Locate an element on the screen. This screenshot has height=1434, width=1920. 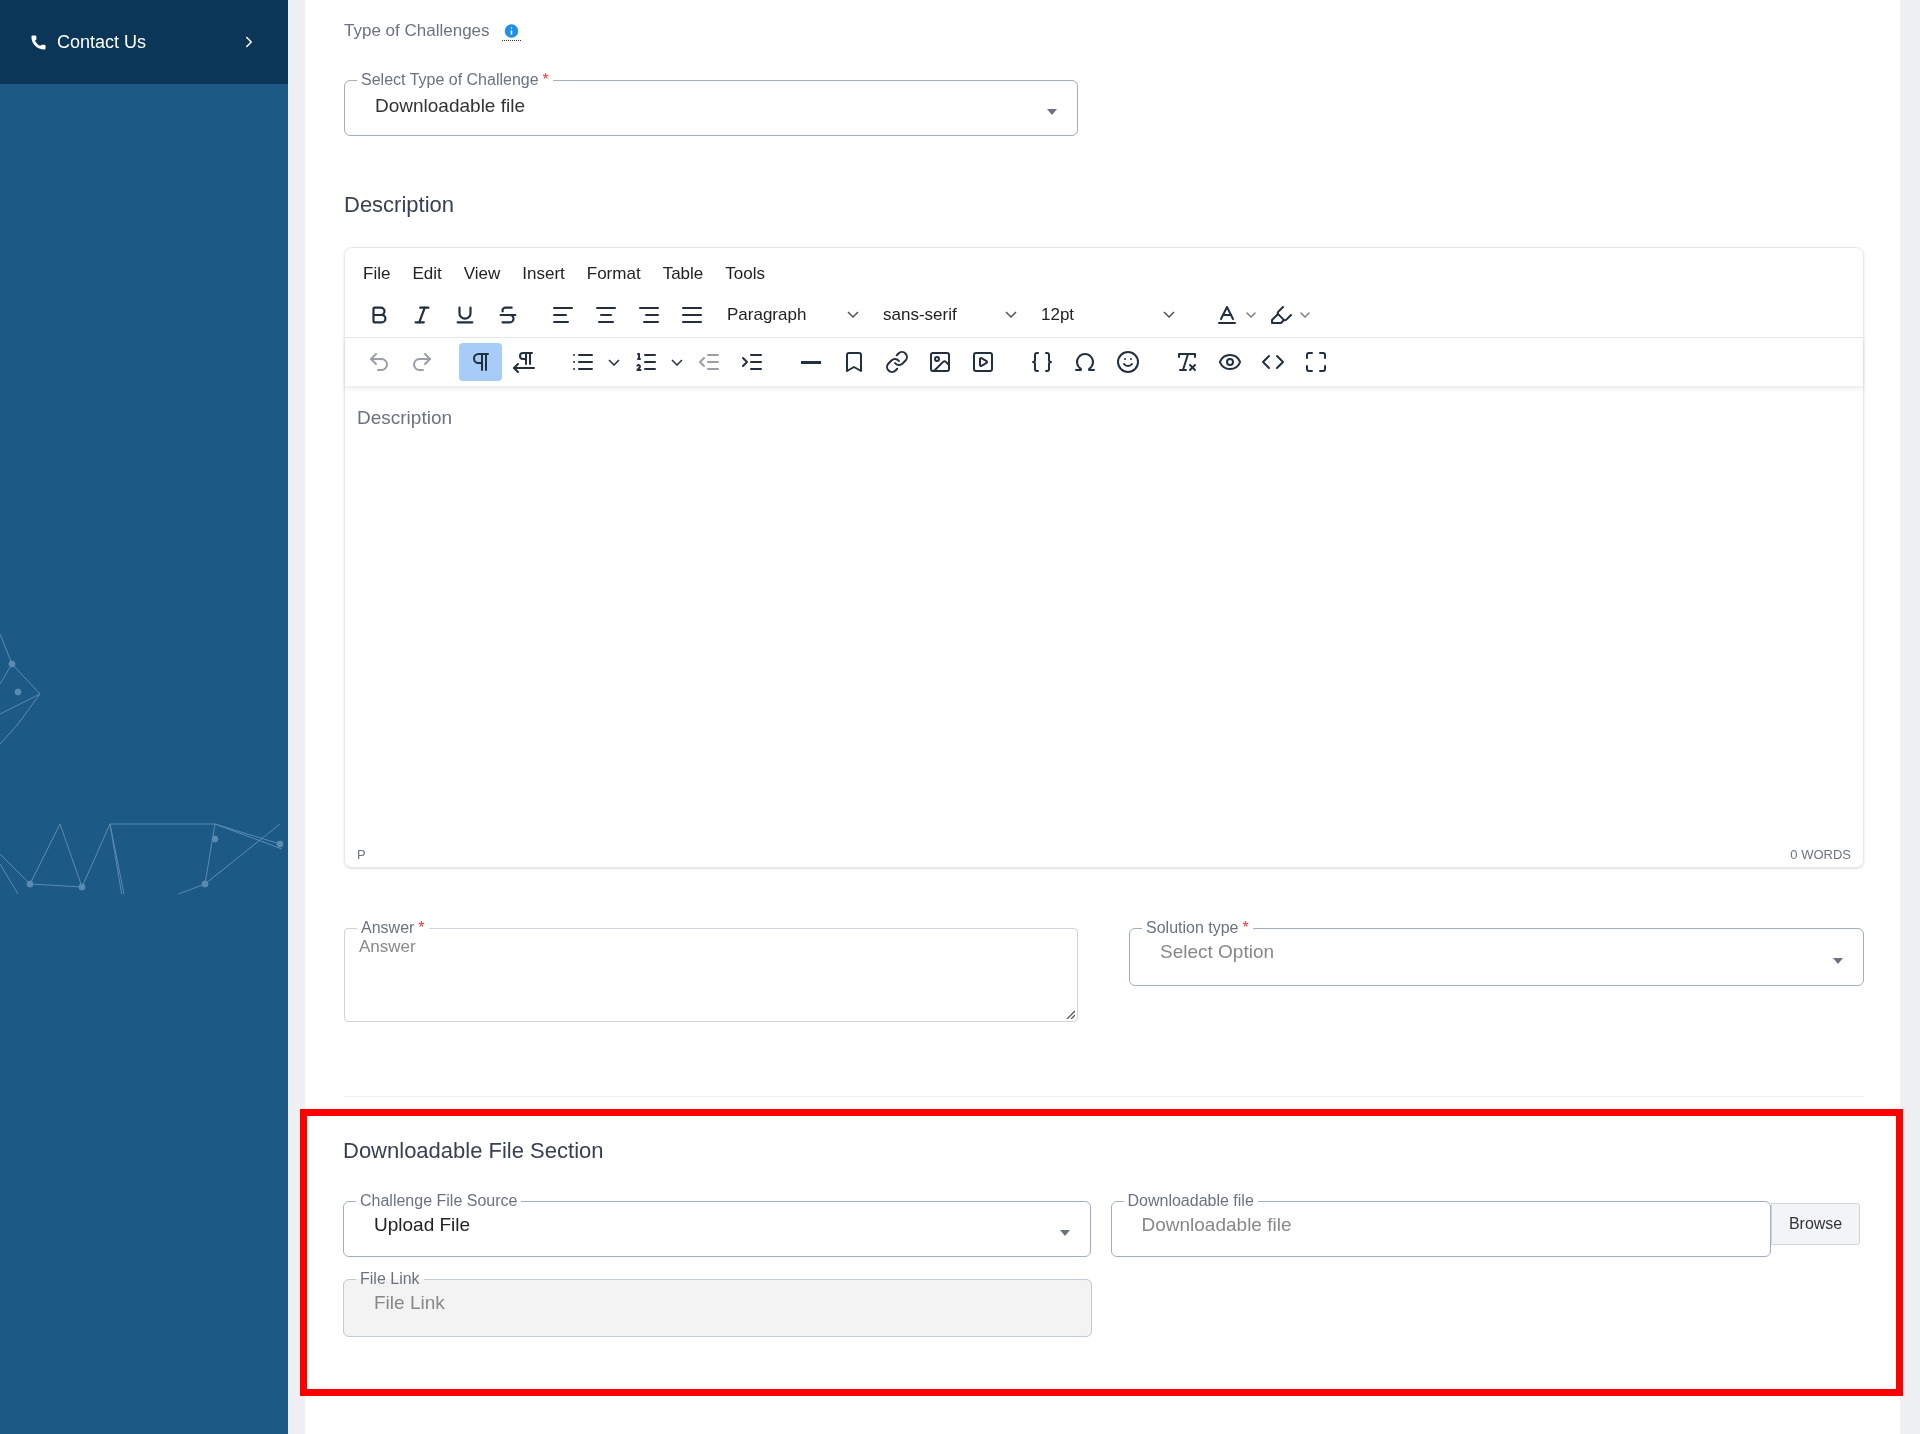
answer-placeholder: Answer is located at coordinates (387, 947).